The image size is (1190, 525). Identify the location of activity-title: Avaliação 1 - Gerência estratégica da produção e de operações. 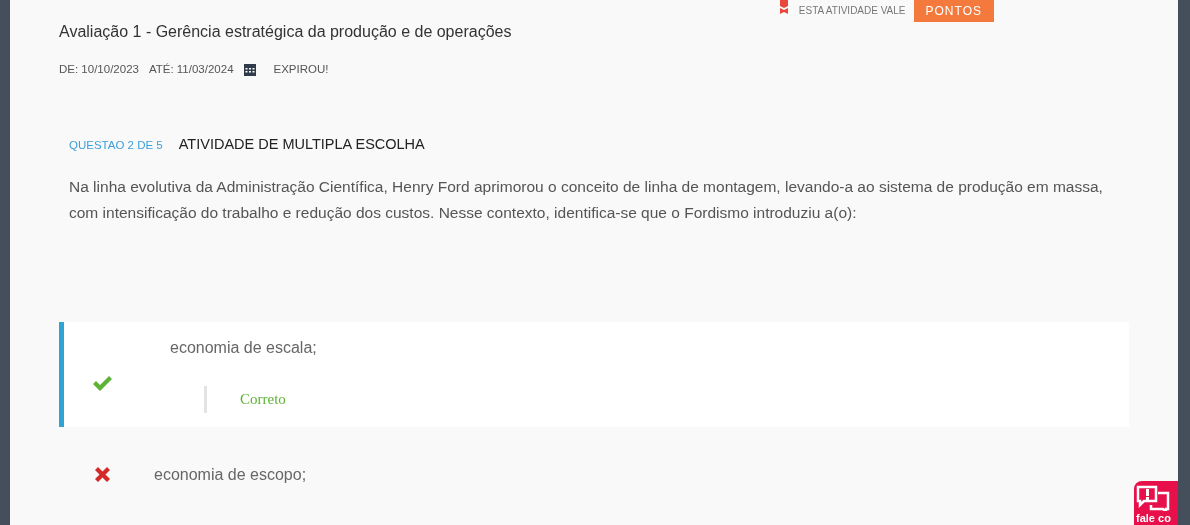
(286, 32).